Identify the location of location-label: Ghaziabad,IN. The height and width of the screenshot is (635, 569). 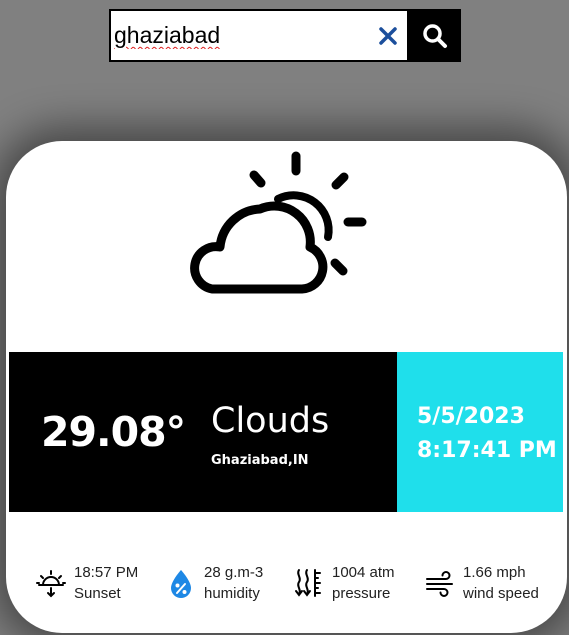
(260, 460).